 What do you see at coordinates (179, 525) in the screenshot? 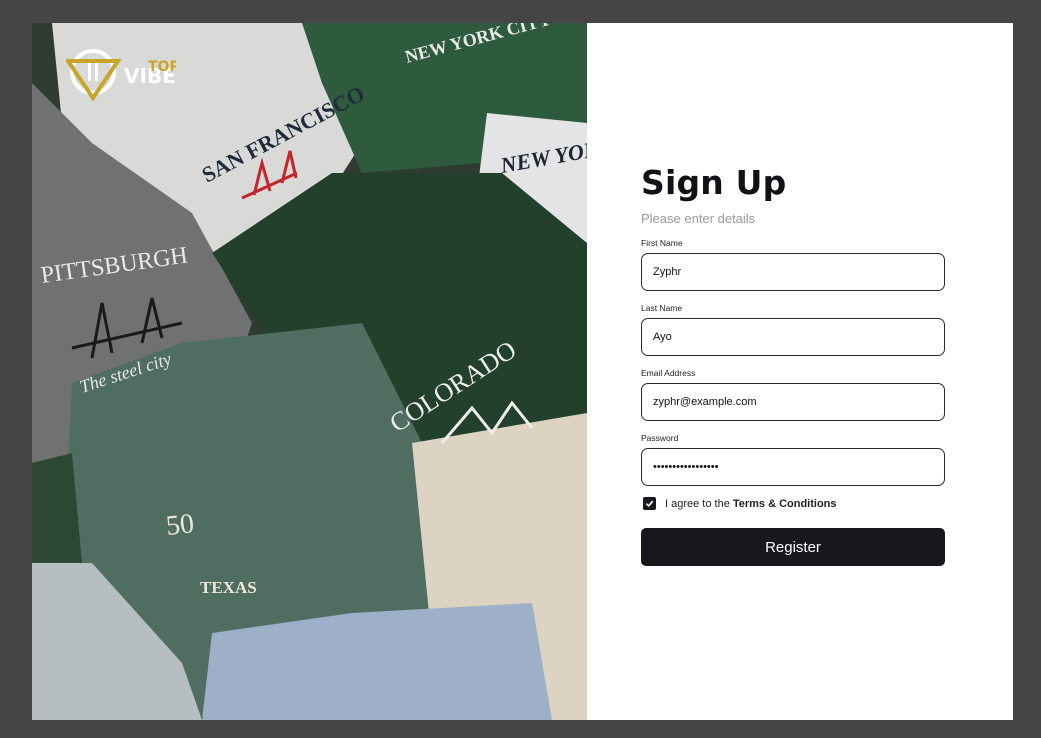
I see `print-san-diego: 50` at bounding box center [179, 525].